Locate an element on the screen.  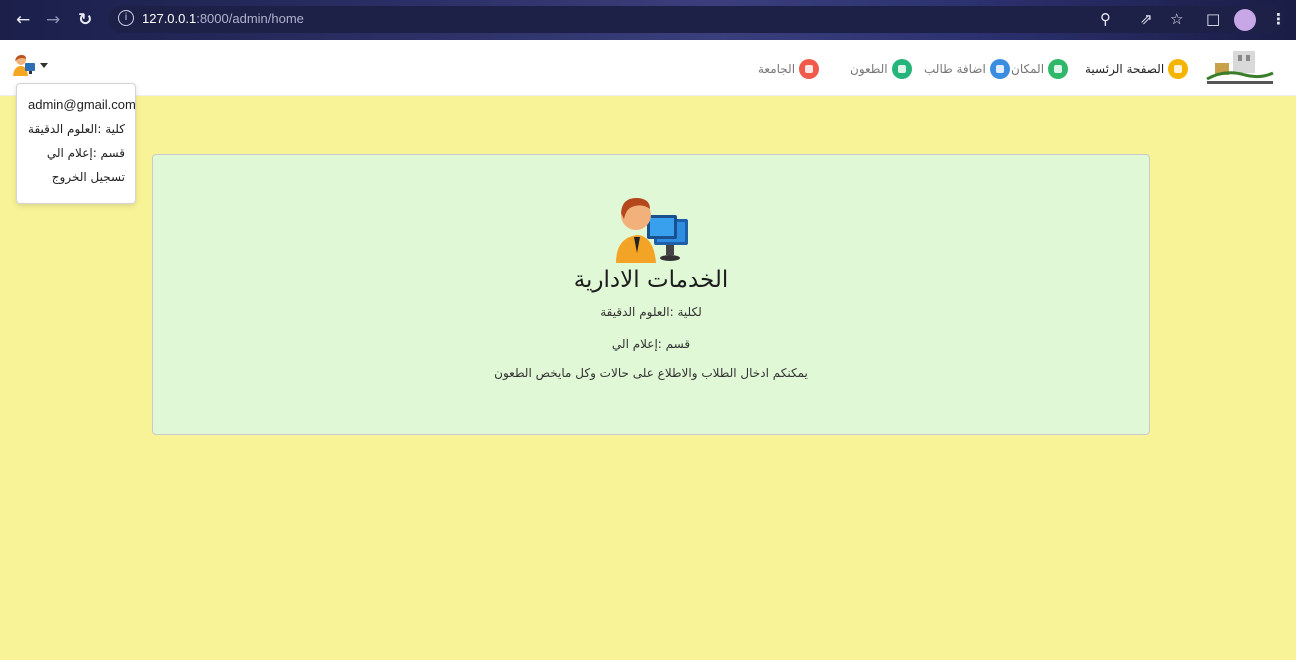
user-menu-toggle is located at coordinates (30, 65).